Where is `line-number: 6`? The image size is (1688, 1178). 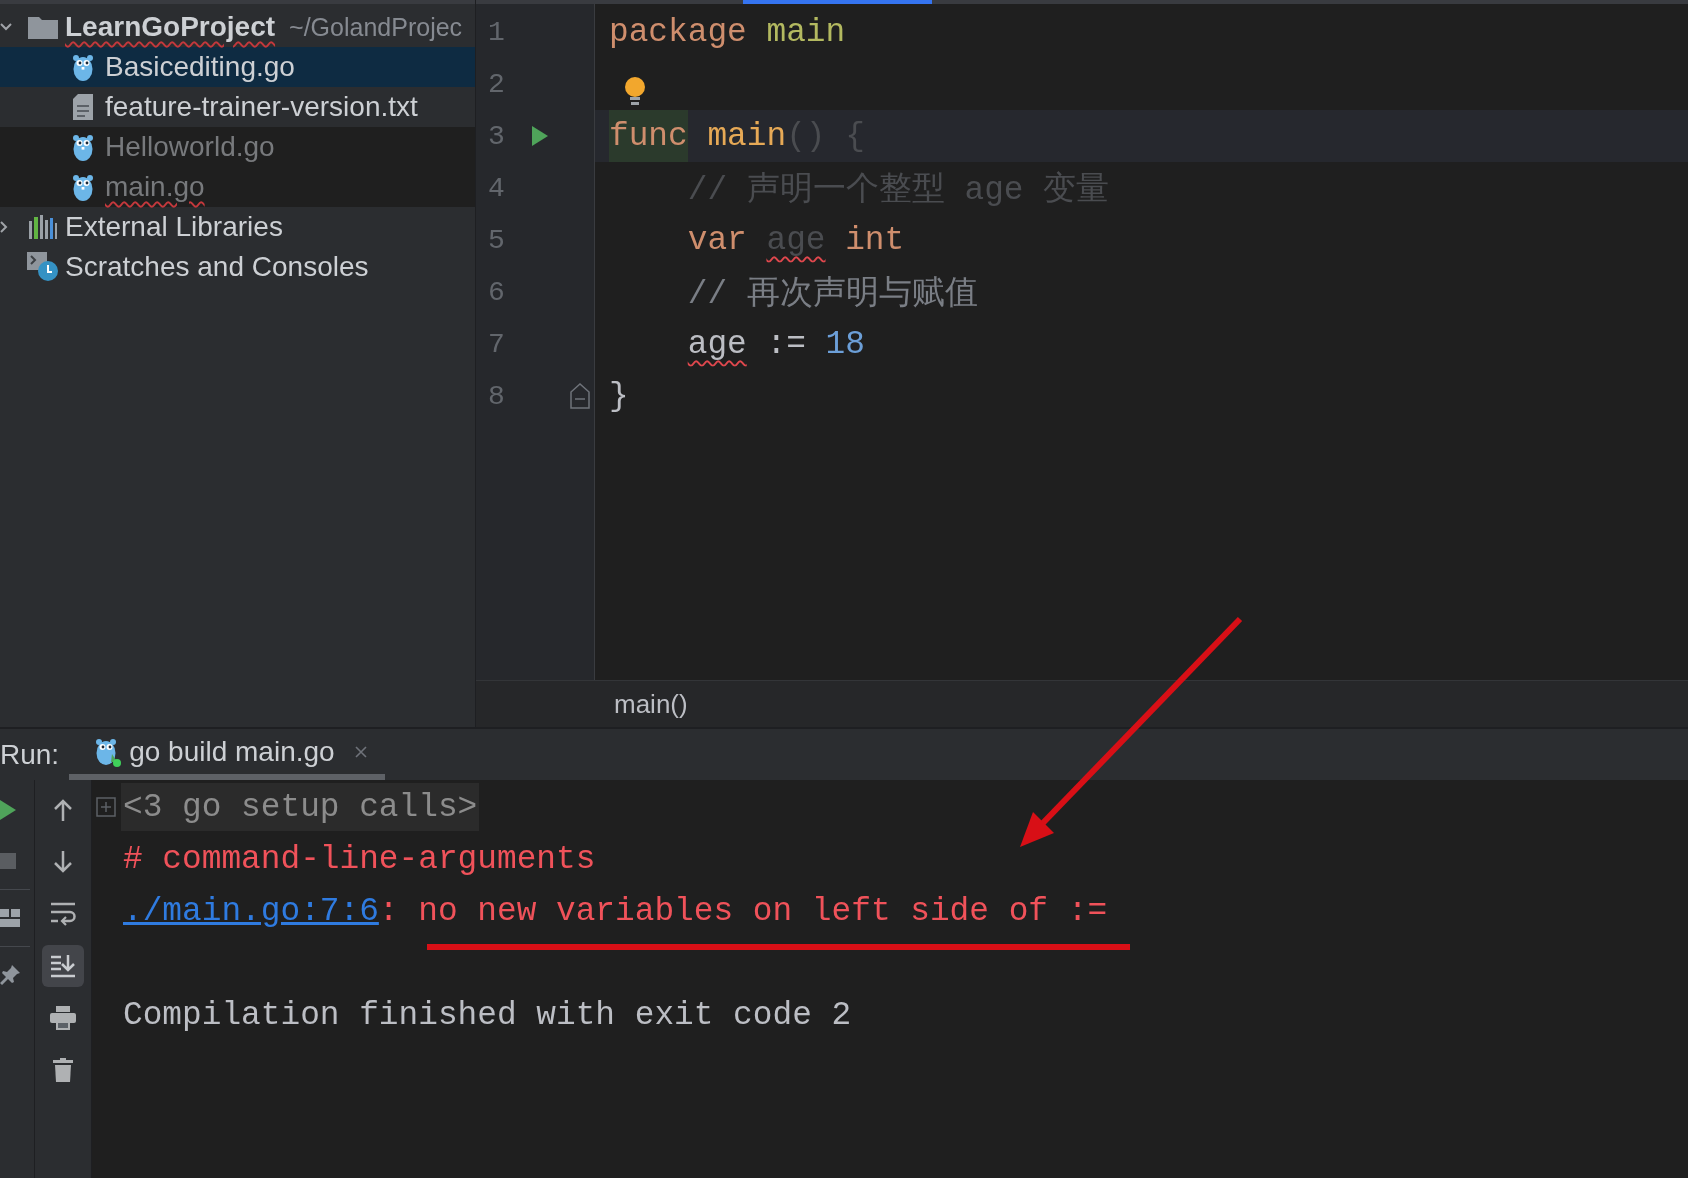 line-number: 6 is located at coordinates (497, 292).